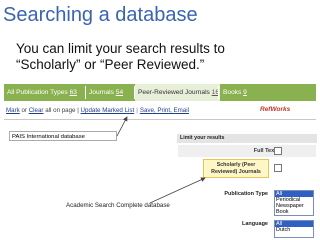 The height and width of the screenshot is (240, 320). What do you see at coordinates (161, 160) in the screenshot?
I see `callout-arrows` at bounding box center [161, 160].